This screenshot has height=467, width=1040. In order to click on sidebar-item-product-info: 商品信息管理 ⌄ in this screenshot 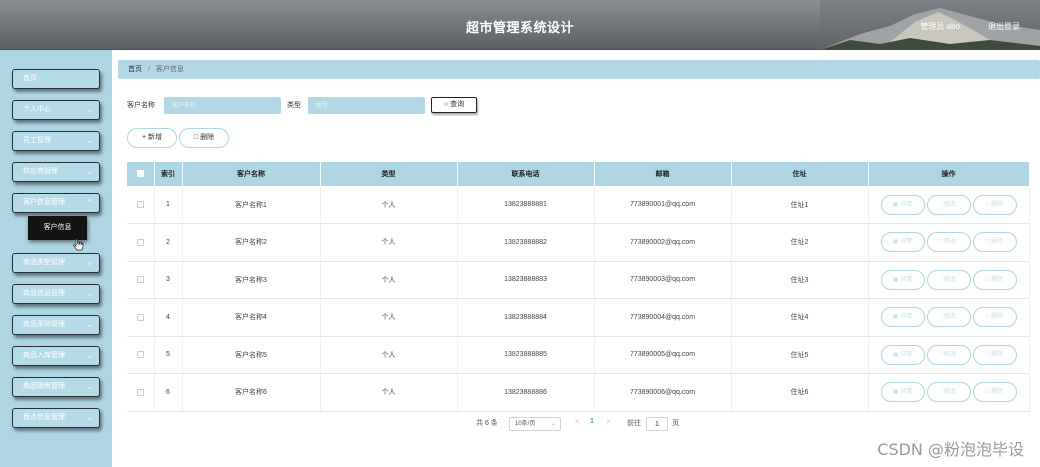, I will do `click(56, 294)`.